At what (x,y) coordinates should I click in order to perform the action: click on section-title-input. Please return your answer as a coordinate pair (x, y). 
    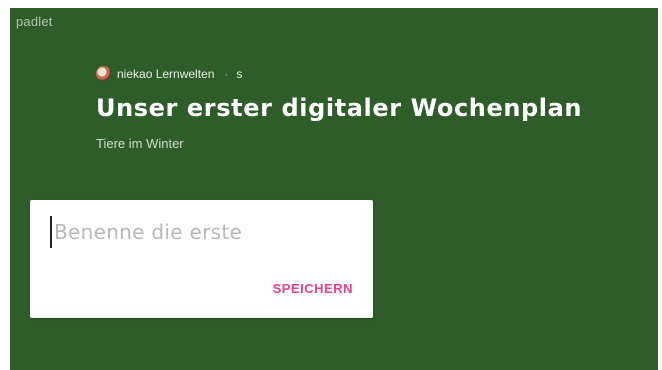
    Looking at the image, I should click on (202, 232).